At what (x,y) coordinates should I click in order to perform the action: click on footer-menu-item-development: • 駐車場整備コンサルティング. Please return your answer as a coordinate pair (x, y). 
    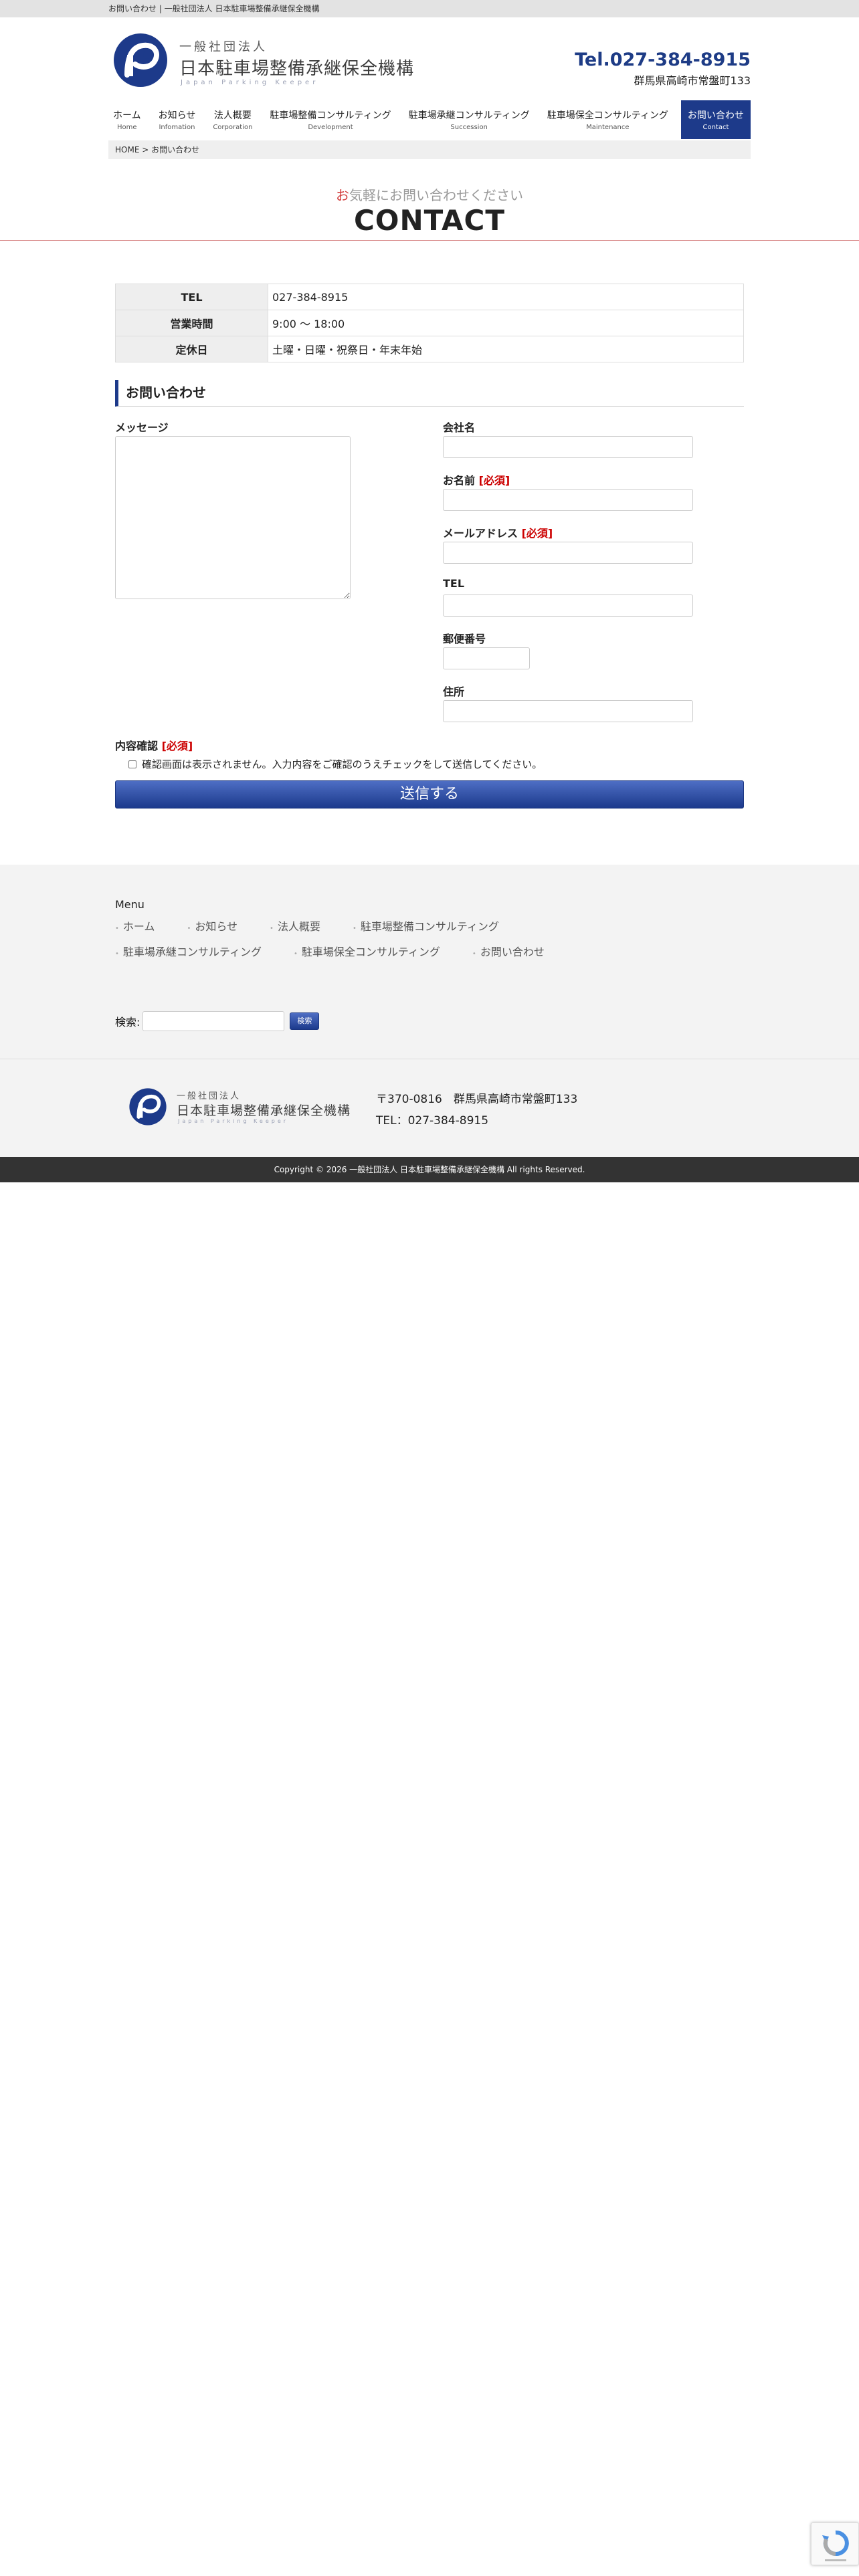
    Looking at the image, I should click on (426, 926).